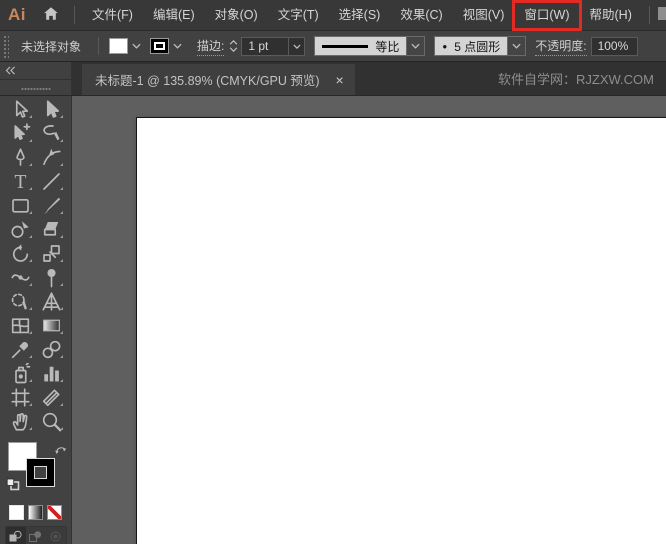 The width and height of the screenshot is (666, 544). Describe the element at coordinates (51, 205) in the screenshot. I see `paintbrush-tool` at that location.